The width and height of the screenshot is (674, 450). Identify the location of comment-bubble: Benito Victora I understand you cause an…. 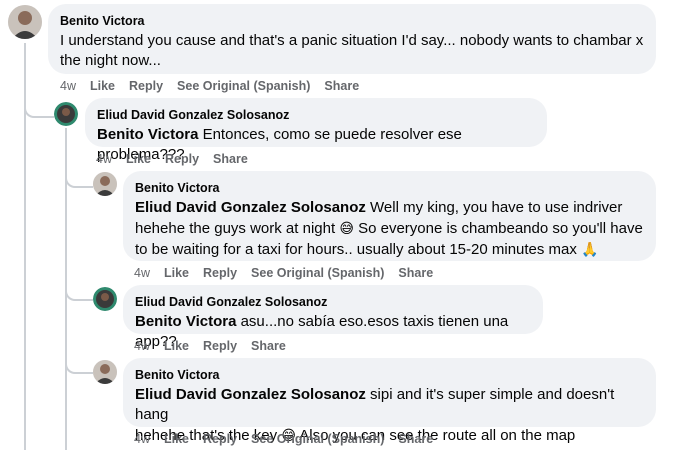
(352, 39).